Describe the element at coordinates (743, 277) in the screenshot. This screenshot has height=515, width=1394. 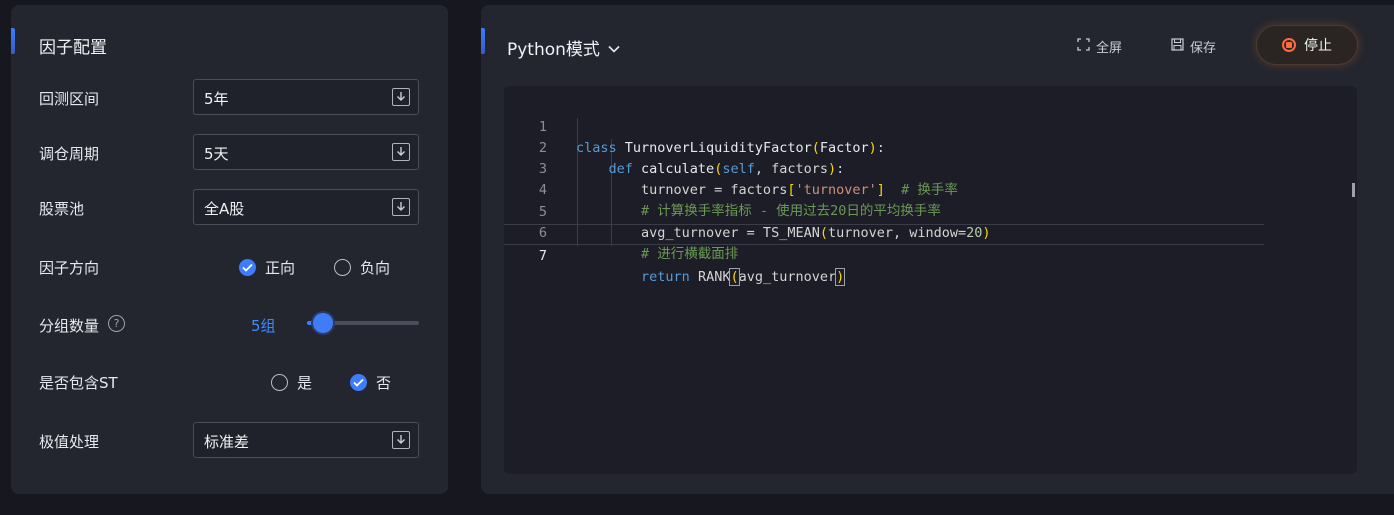
I see `code-text: return RANK(avg_turnover)` at that location.